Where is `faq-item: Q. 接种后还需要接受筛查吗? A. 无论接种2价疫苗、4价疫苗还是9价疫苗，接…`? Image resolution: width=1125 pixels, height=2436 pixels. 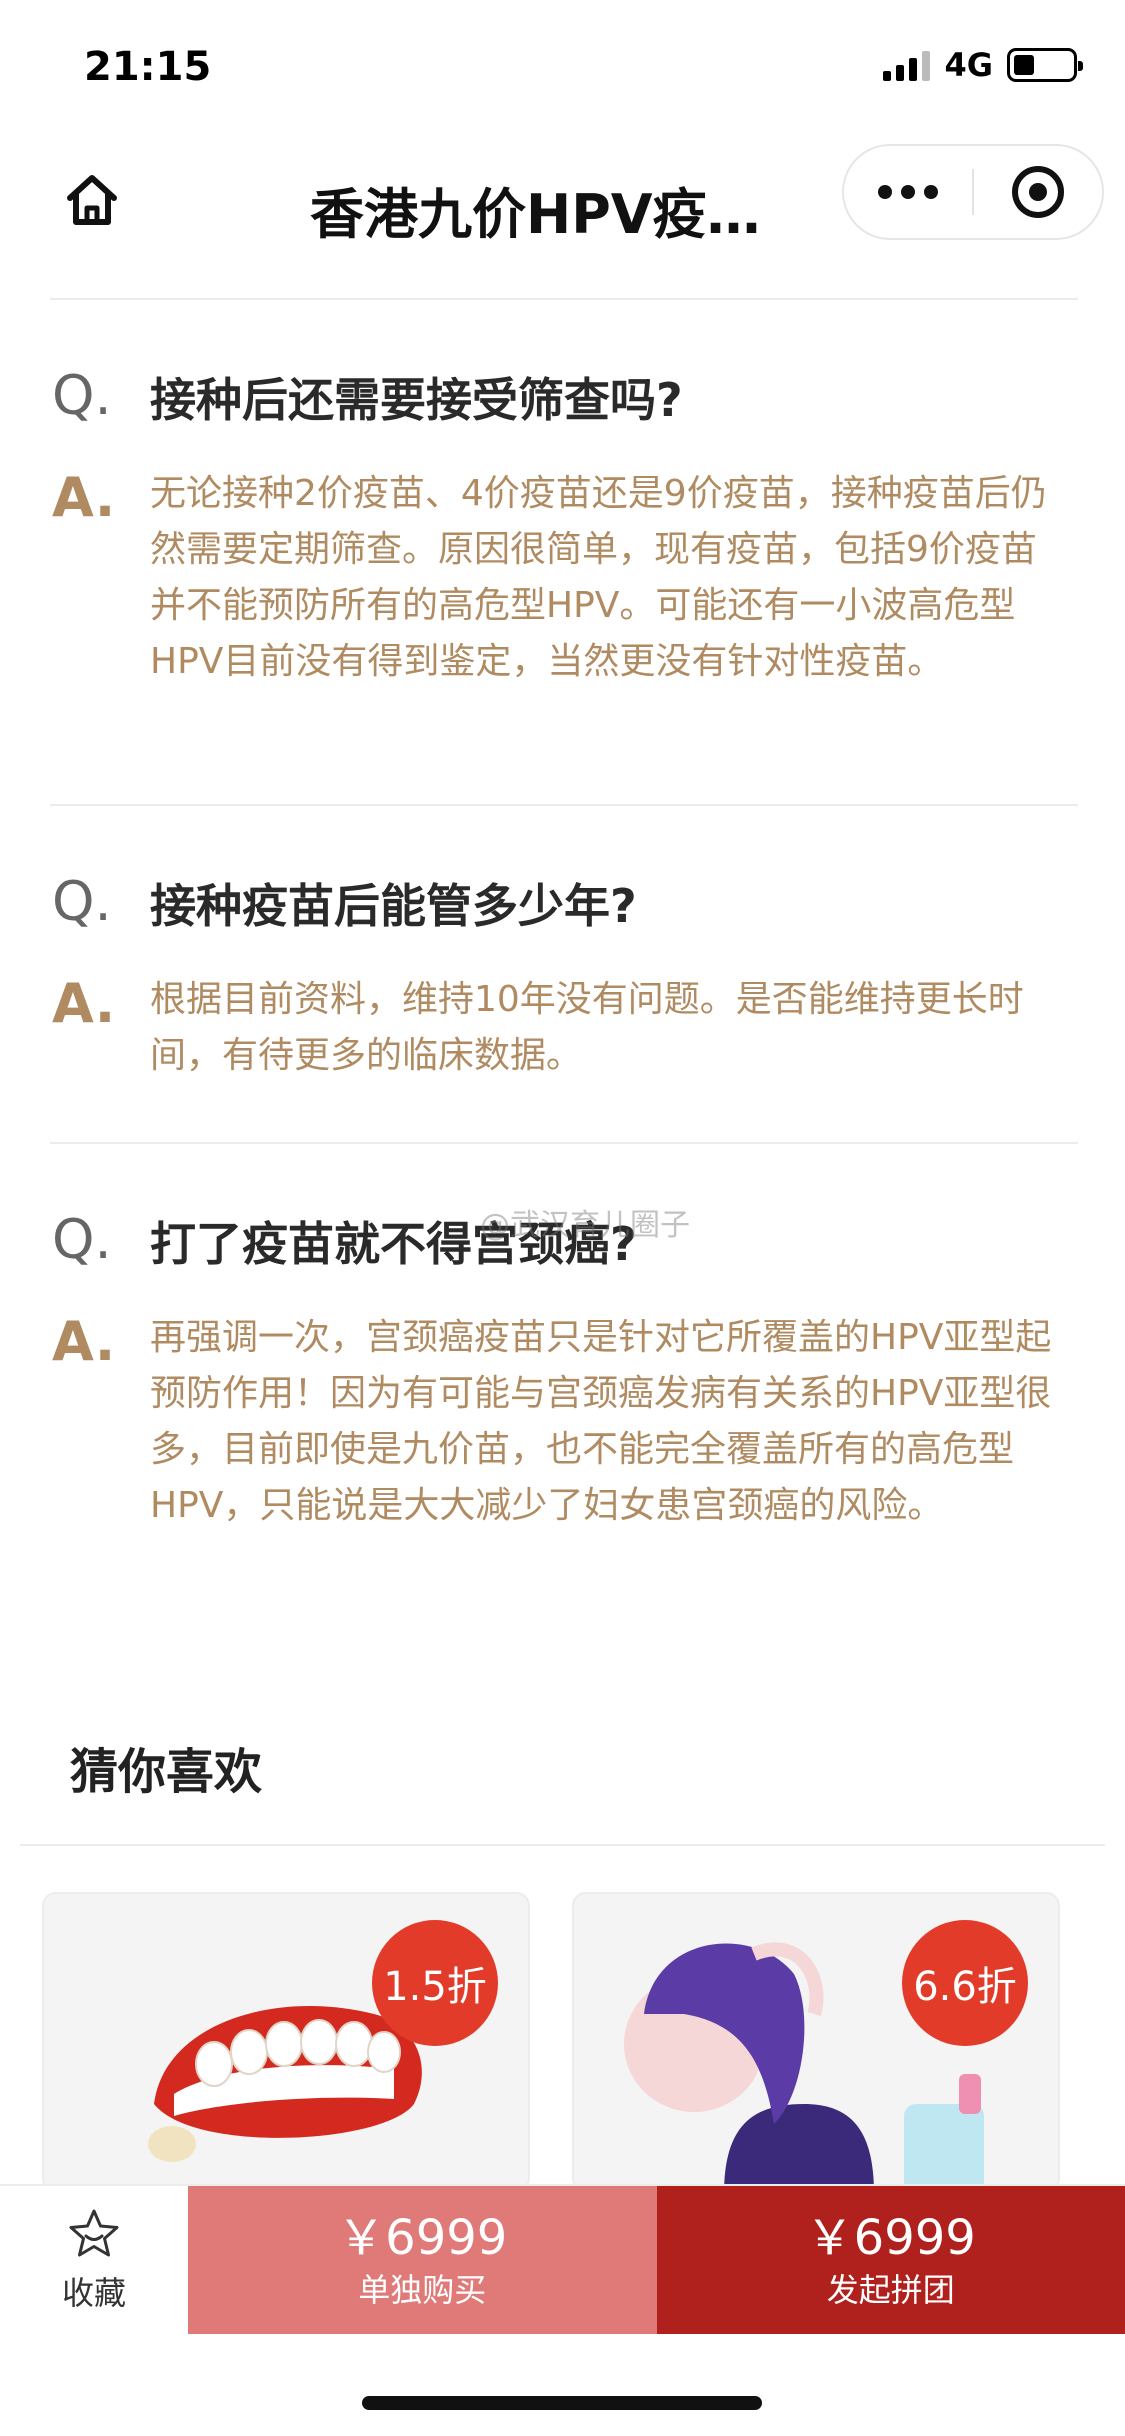
faq-item: Q. 接种后还需要接受筛查吗? A. 无论接种2价疫苗、4价疫苗还是9价疫苗，接… is located at coordinates (565, 523).